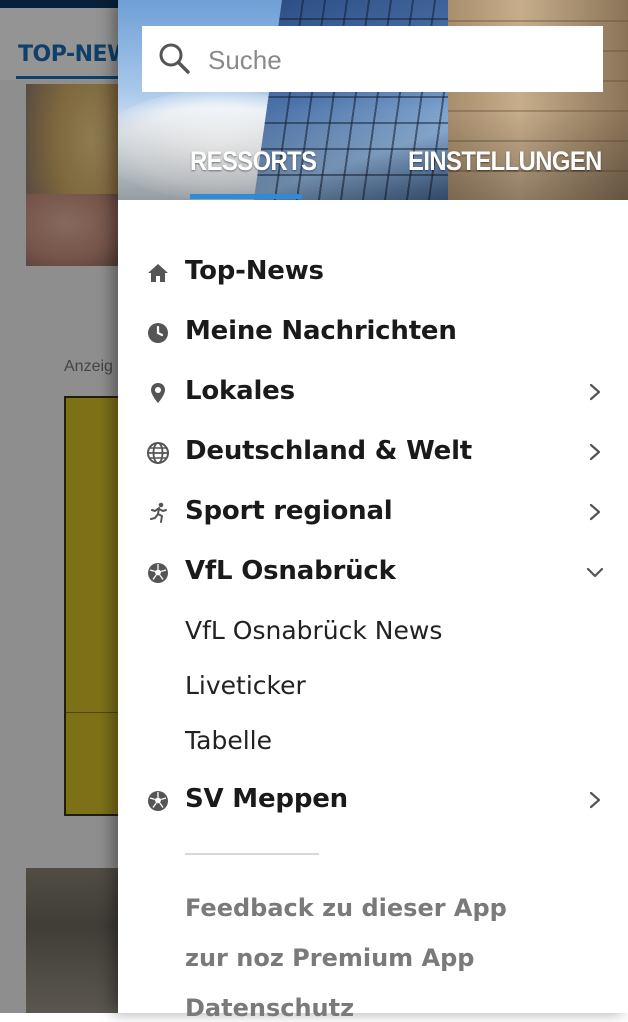 Image resolution: width=628 pixels, height=1022 pixels. What do you see at coordinates (595, 572) in the screenshot?
I see `chevron-down-icon` at bounding box center [595, 572].